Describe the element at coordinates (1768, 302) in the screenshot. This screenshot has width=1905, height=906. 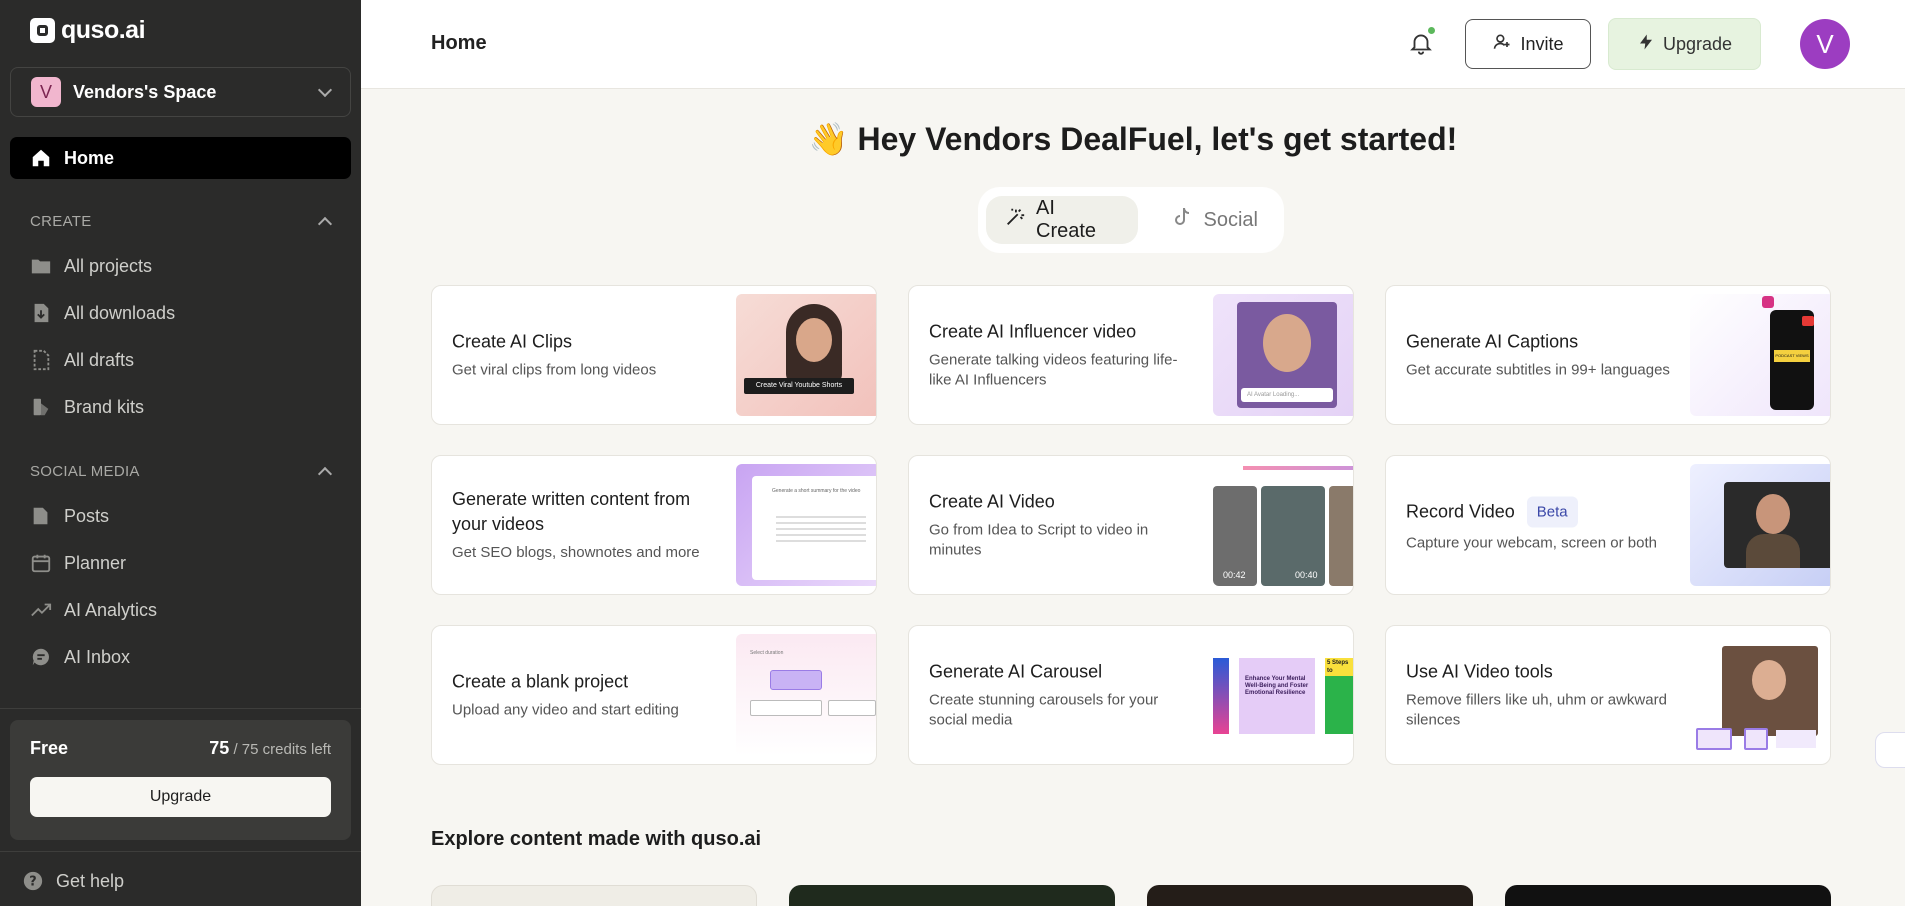
I see `instagram-icon` at that location.